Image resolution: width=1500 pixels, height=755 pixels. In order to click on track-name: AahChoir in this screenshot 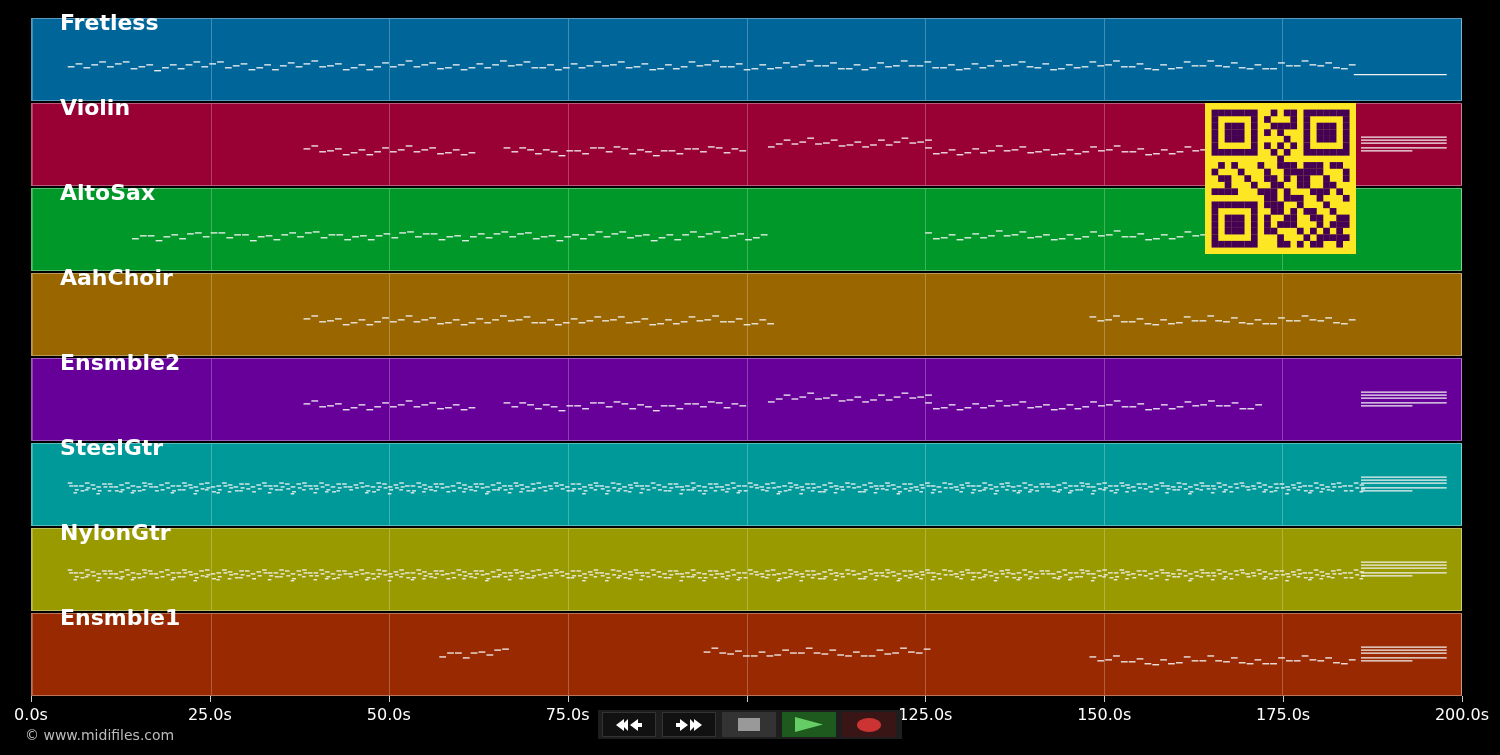, I will do `click(116, 278)`.